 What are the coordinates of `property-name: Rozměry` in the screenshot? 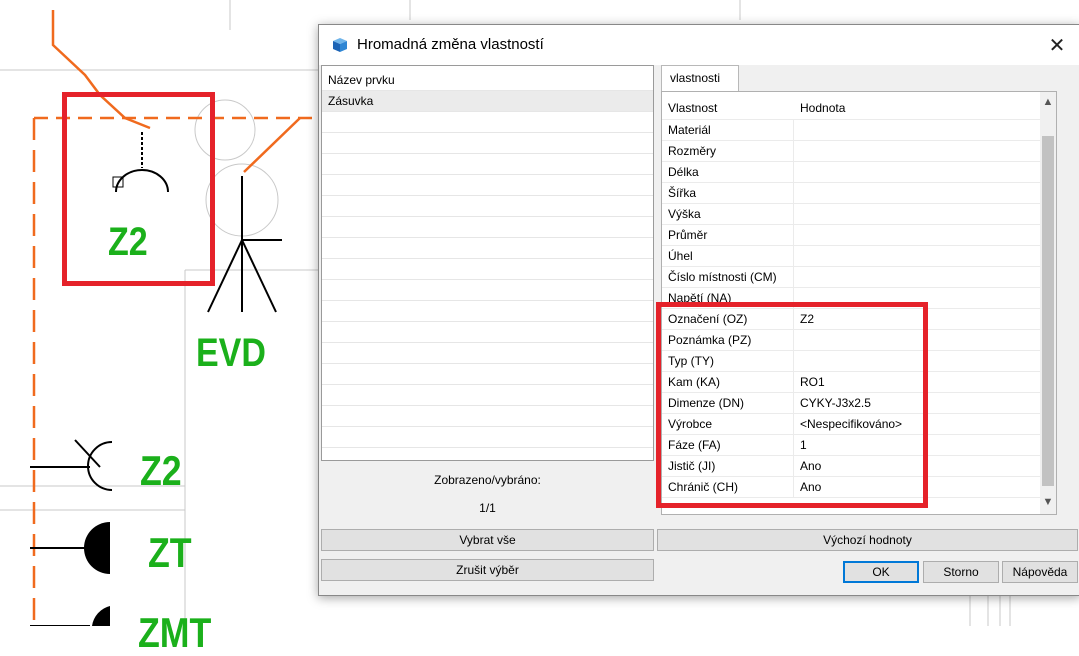 It's located at (692, 151).